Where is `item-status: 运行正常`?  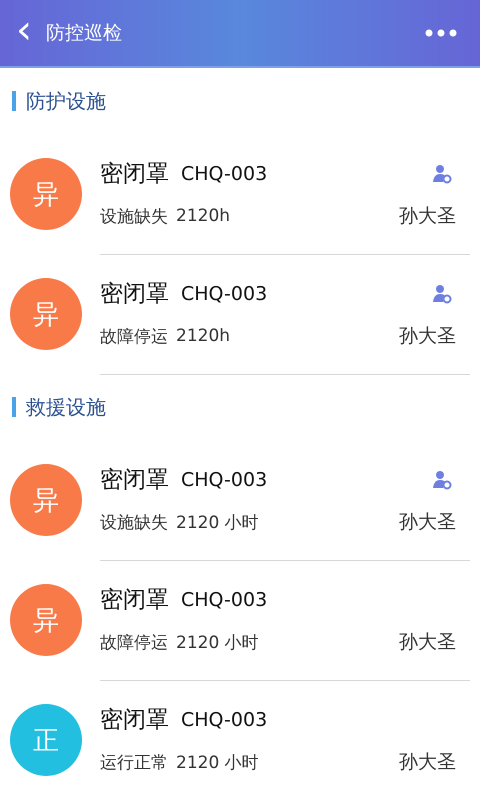 item-status: 运行正常 is located at coordinates (134, 763).